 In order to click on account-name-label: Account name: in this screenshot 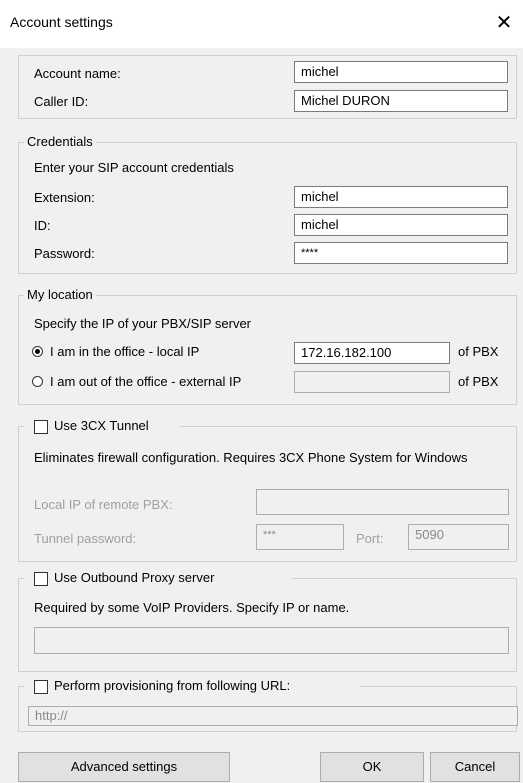, I will do `click(77, 73)`.